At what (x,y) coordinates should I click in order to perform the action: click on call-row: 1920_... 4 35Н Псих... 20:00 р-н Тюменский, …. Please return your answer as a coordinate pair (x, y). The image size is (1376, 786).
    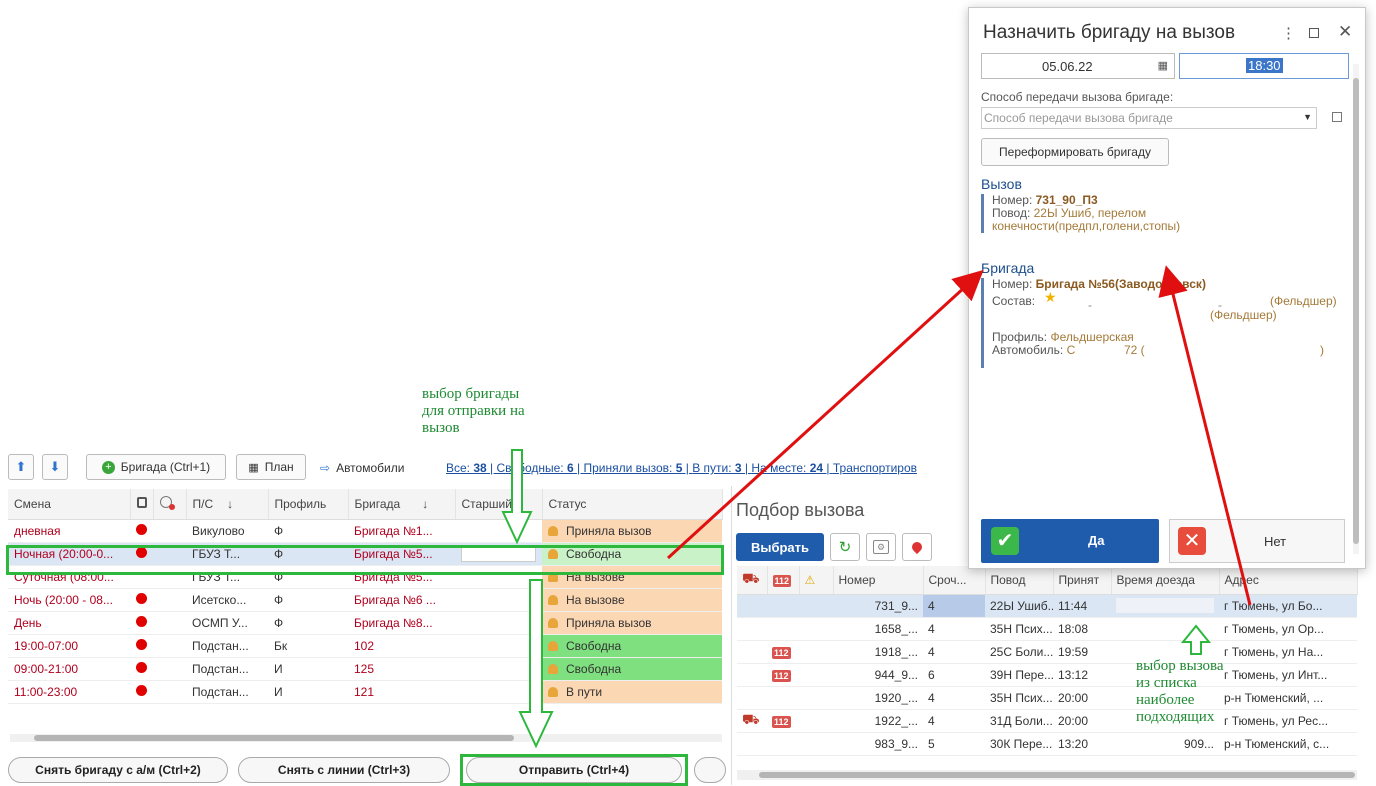
    Looking at the image, I should click on (1047, 698).